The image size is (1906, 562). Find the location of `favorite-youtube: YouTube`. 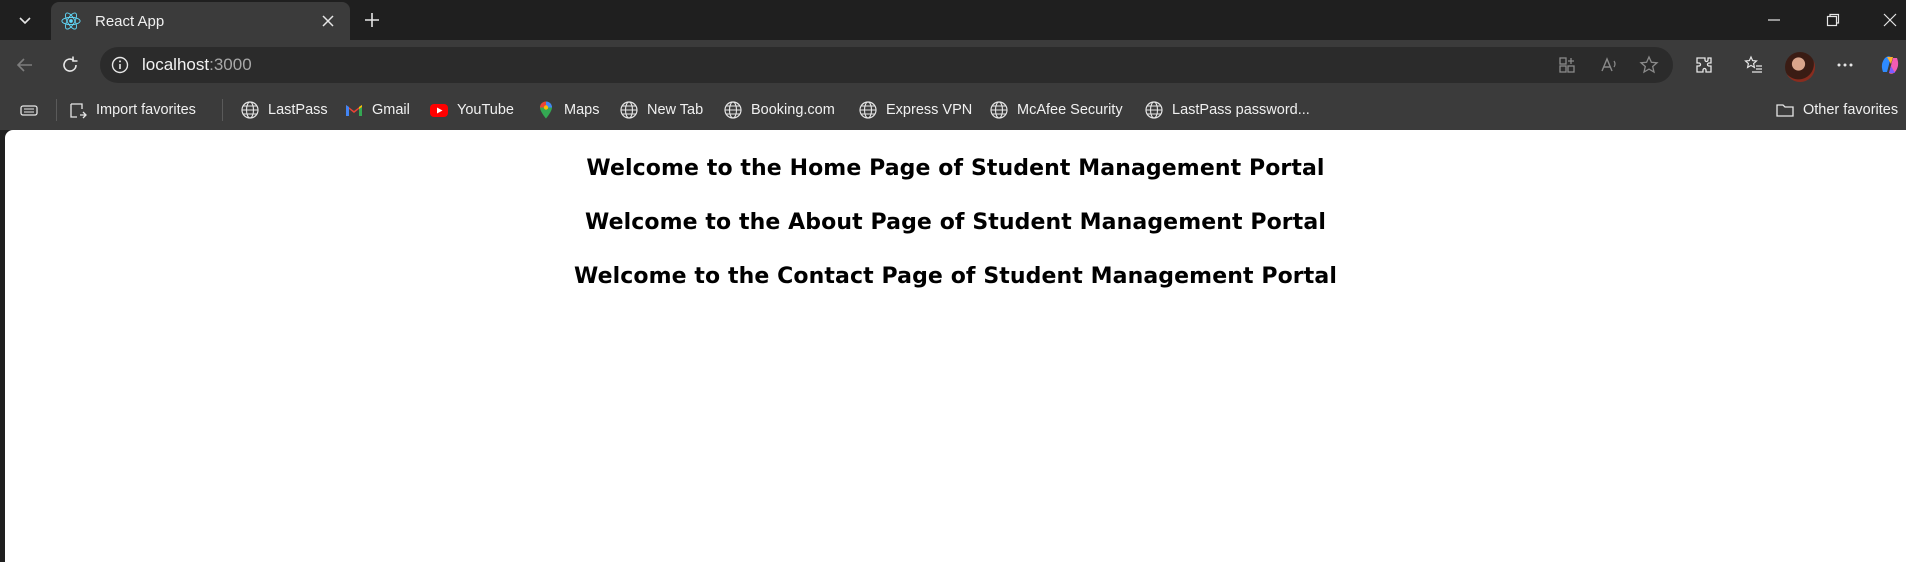

favorite-youtube: YouTube is located at coordinates (471, 110).